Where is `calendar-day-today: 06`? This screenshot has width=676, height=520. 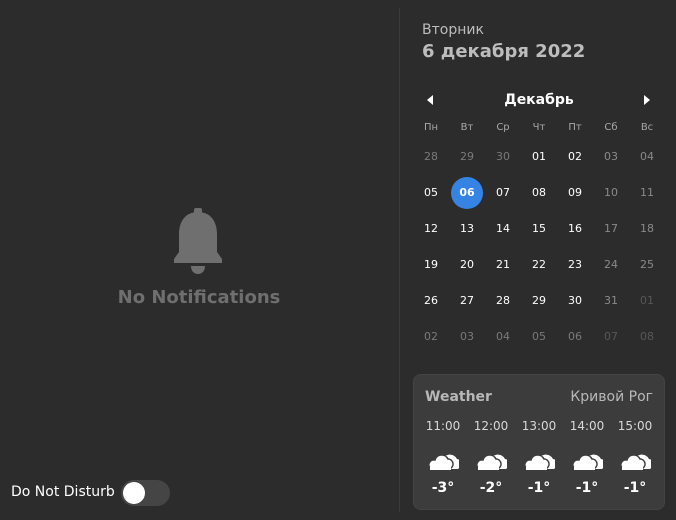
calendar-day-today: 06 is located at coordinates (467, 193).